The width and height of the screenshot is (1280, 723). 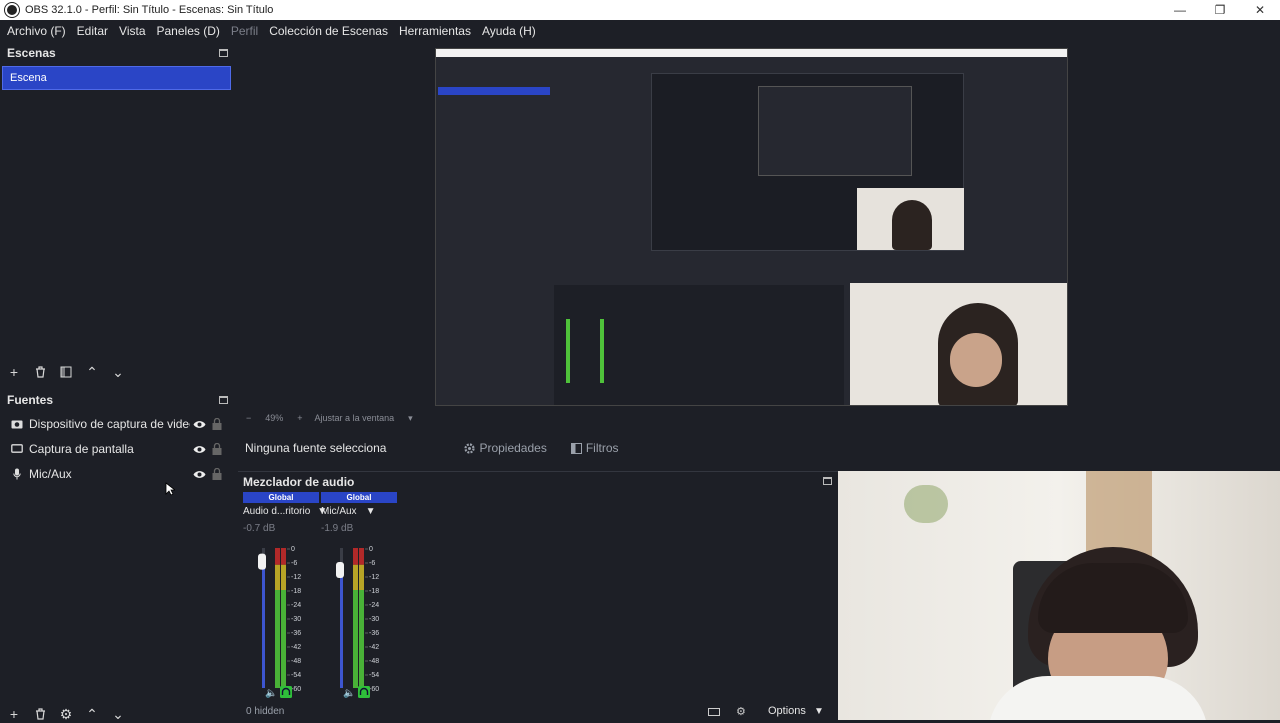 I want to click on scene-up-button: ⌃, so click(x=92, y=372).